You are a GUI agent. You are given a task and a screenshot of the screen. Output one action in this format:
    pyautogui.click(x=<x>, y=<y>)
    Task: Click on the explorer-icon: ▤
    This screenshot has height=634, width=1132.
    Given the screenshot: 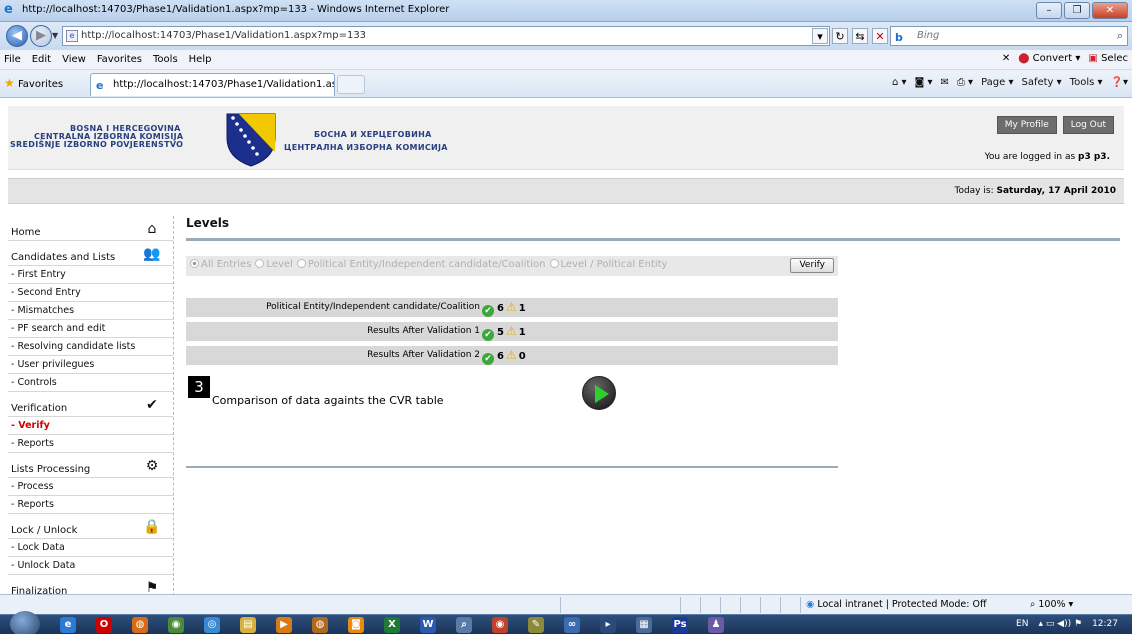 What is the action you would take?
    pyautogui.click(x=248, y=625)
    